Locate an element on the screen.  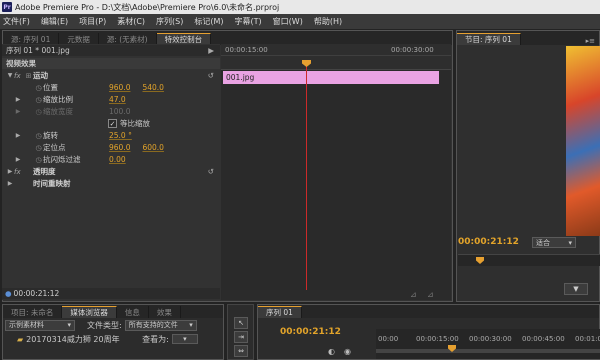
ec-current-time: 00:00:21:12 is located at coordinates (37, 293).